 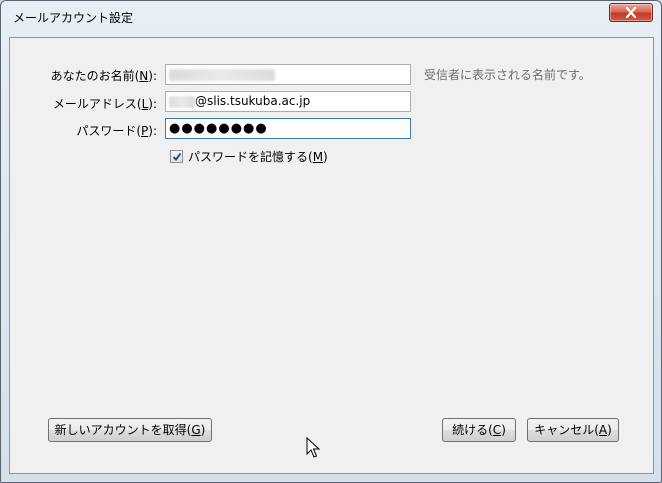 I want to click on password-label: パスワード(P):, so click(x=116, y=131).